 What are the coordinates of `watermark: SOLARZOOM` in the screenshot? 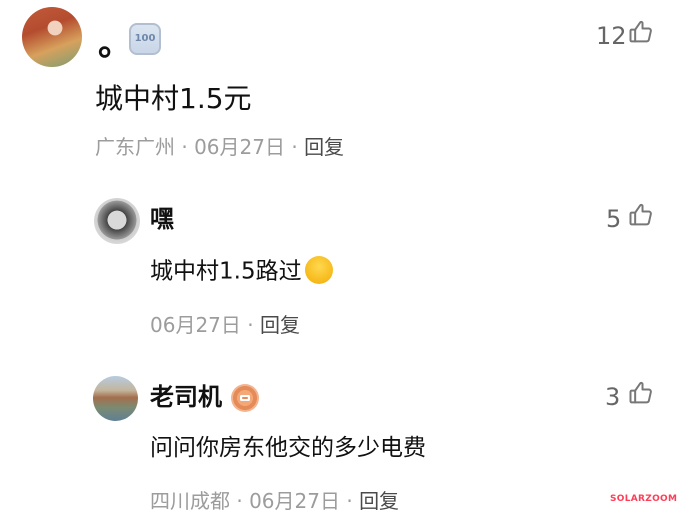 It's located at (644, 499).